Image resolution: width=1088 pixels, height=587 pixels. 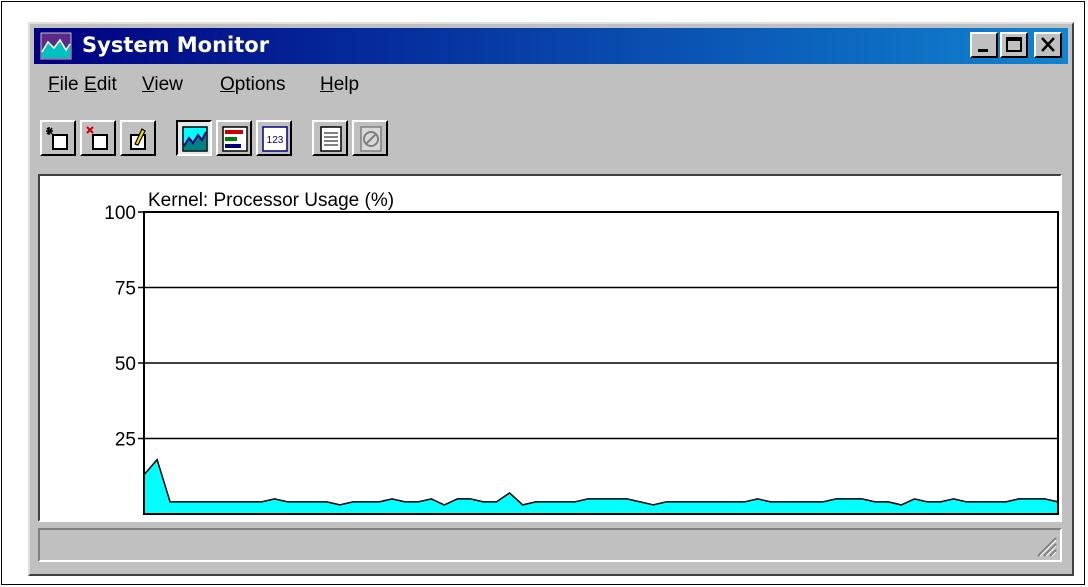 What do you see at coordinates (551, 133) in the screenshot?
I see `toolbar: 123` at bounding box center [551, 133].